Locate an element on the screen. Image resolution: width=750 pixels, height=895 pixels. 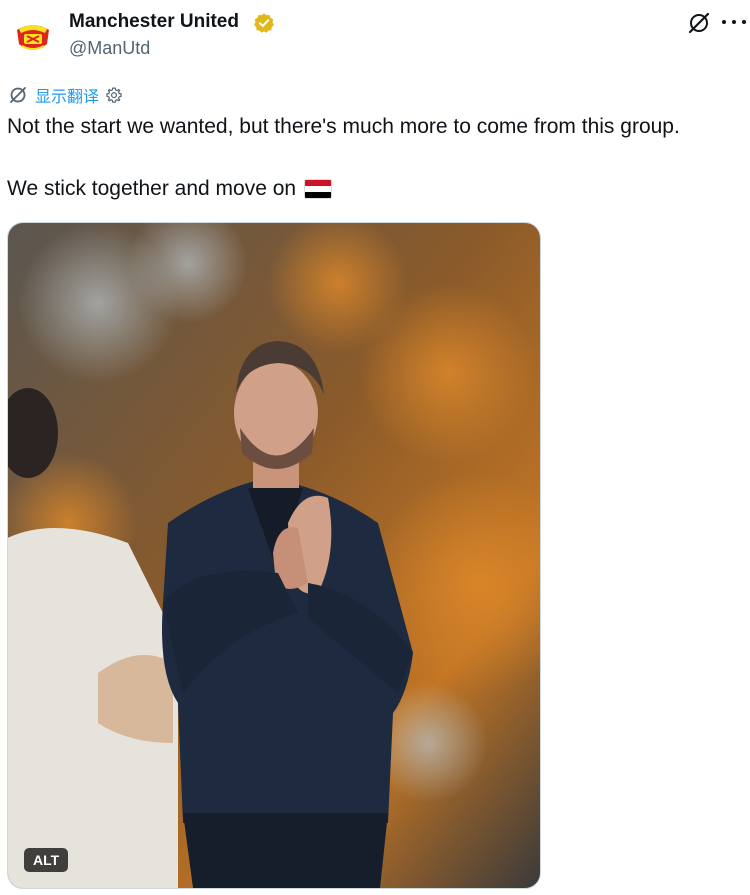
more-options-button is located at coordinates (734, 22).